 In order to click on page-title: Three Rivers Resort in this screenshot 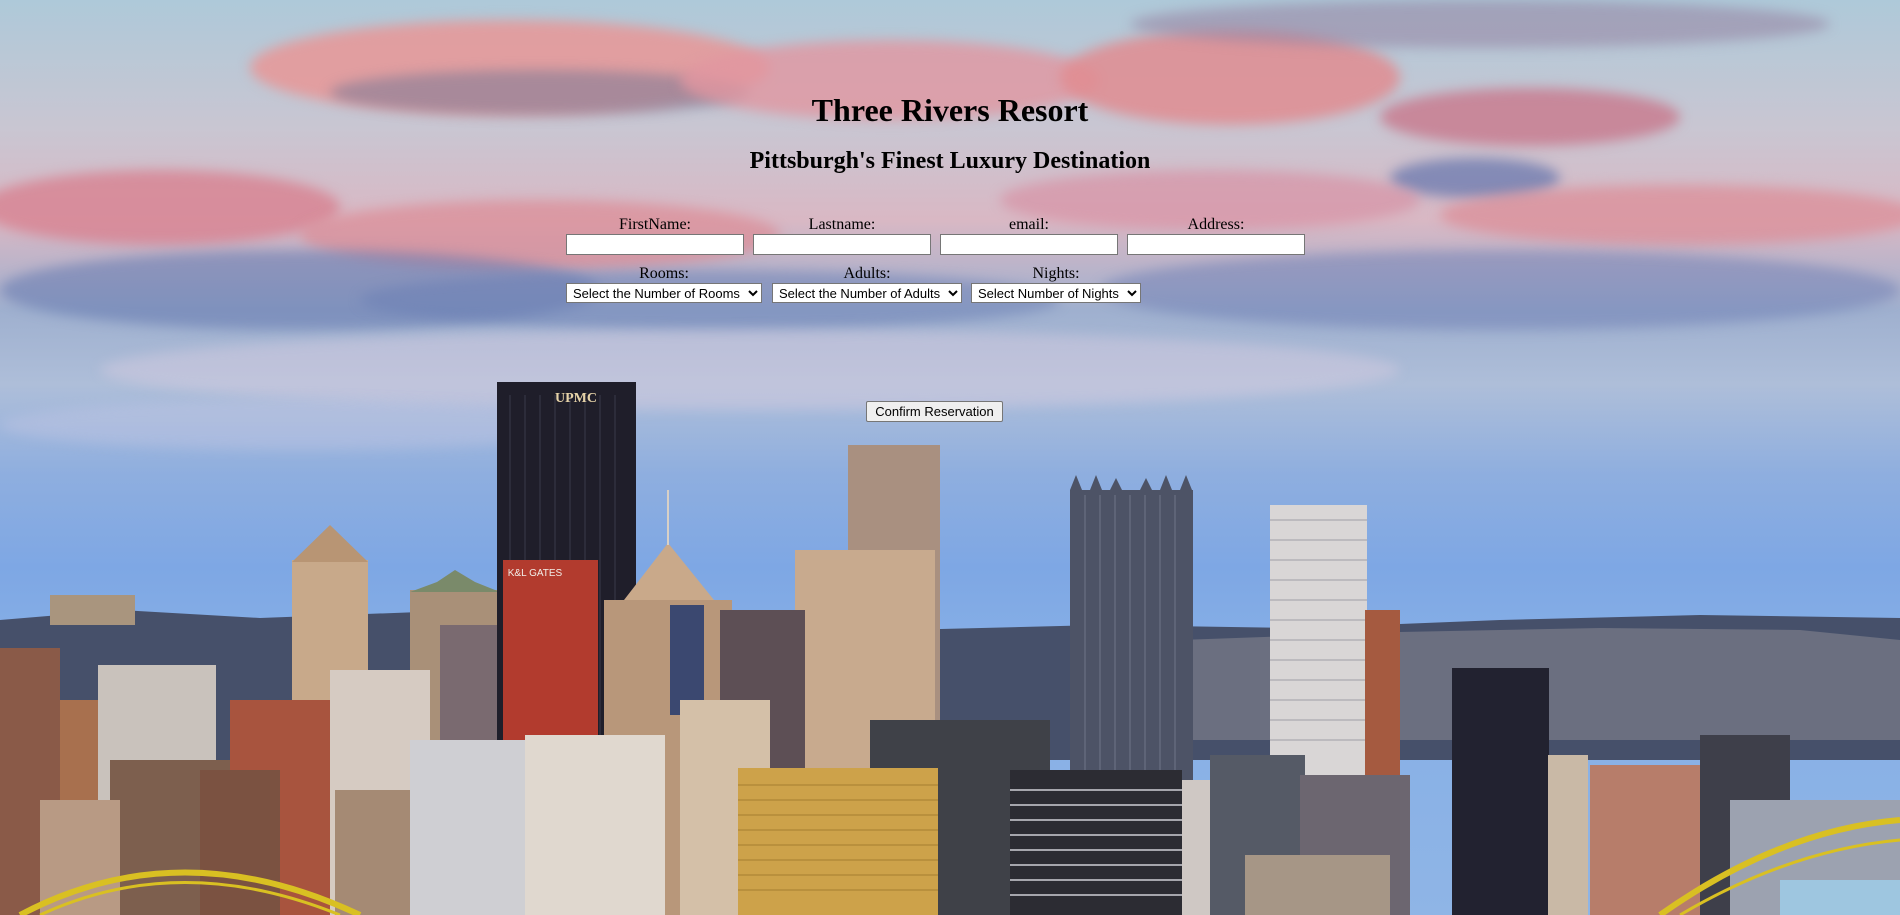, I will do `click(950, 110)`.